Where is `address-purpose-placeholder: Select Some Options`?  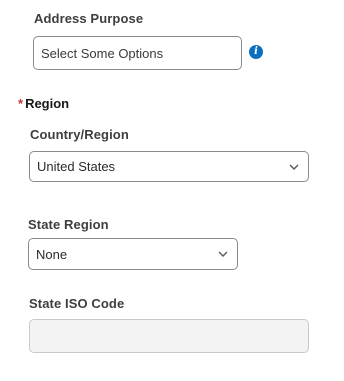
address-purpose-placeholder: Select Some Options is located at coordinates (102, 53).